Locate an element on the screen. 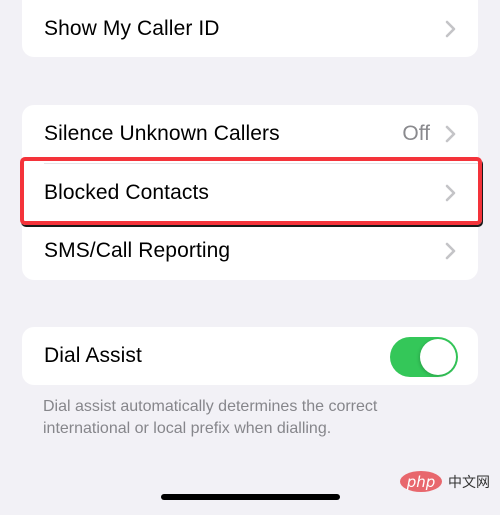 The image size is (500, 515). watermark-text: 中文网 is located at coordinates (469, 482).